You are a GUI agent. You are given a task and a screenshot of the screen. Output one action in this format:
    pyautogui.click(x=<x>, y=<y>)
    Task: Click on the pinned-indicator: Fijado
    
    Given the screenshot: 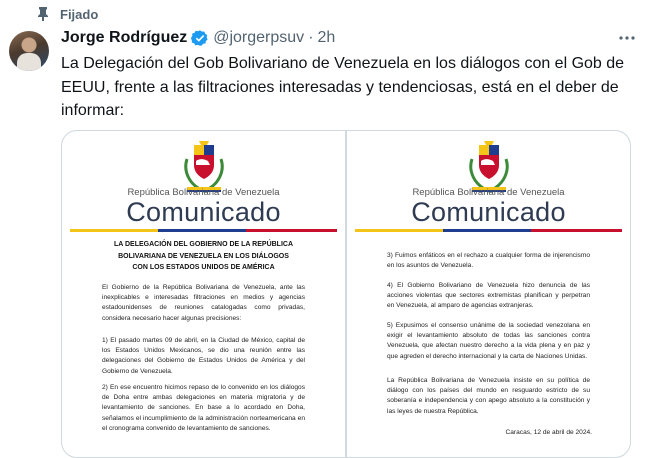 What is the action you would take?
    pyautogui.click(x=67, y=14)
    